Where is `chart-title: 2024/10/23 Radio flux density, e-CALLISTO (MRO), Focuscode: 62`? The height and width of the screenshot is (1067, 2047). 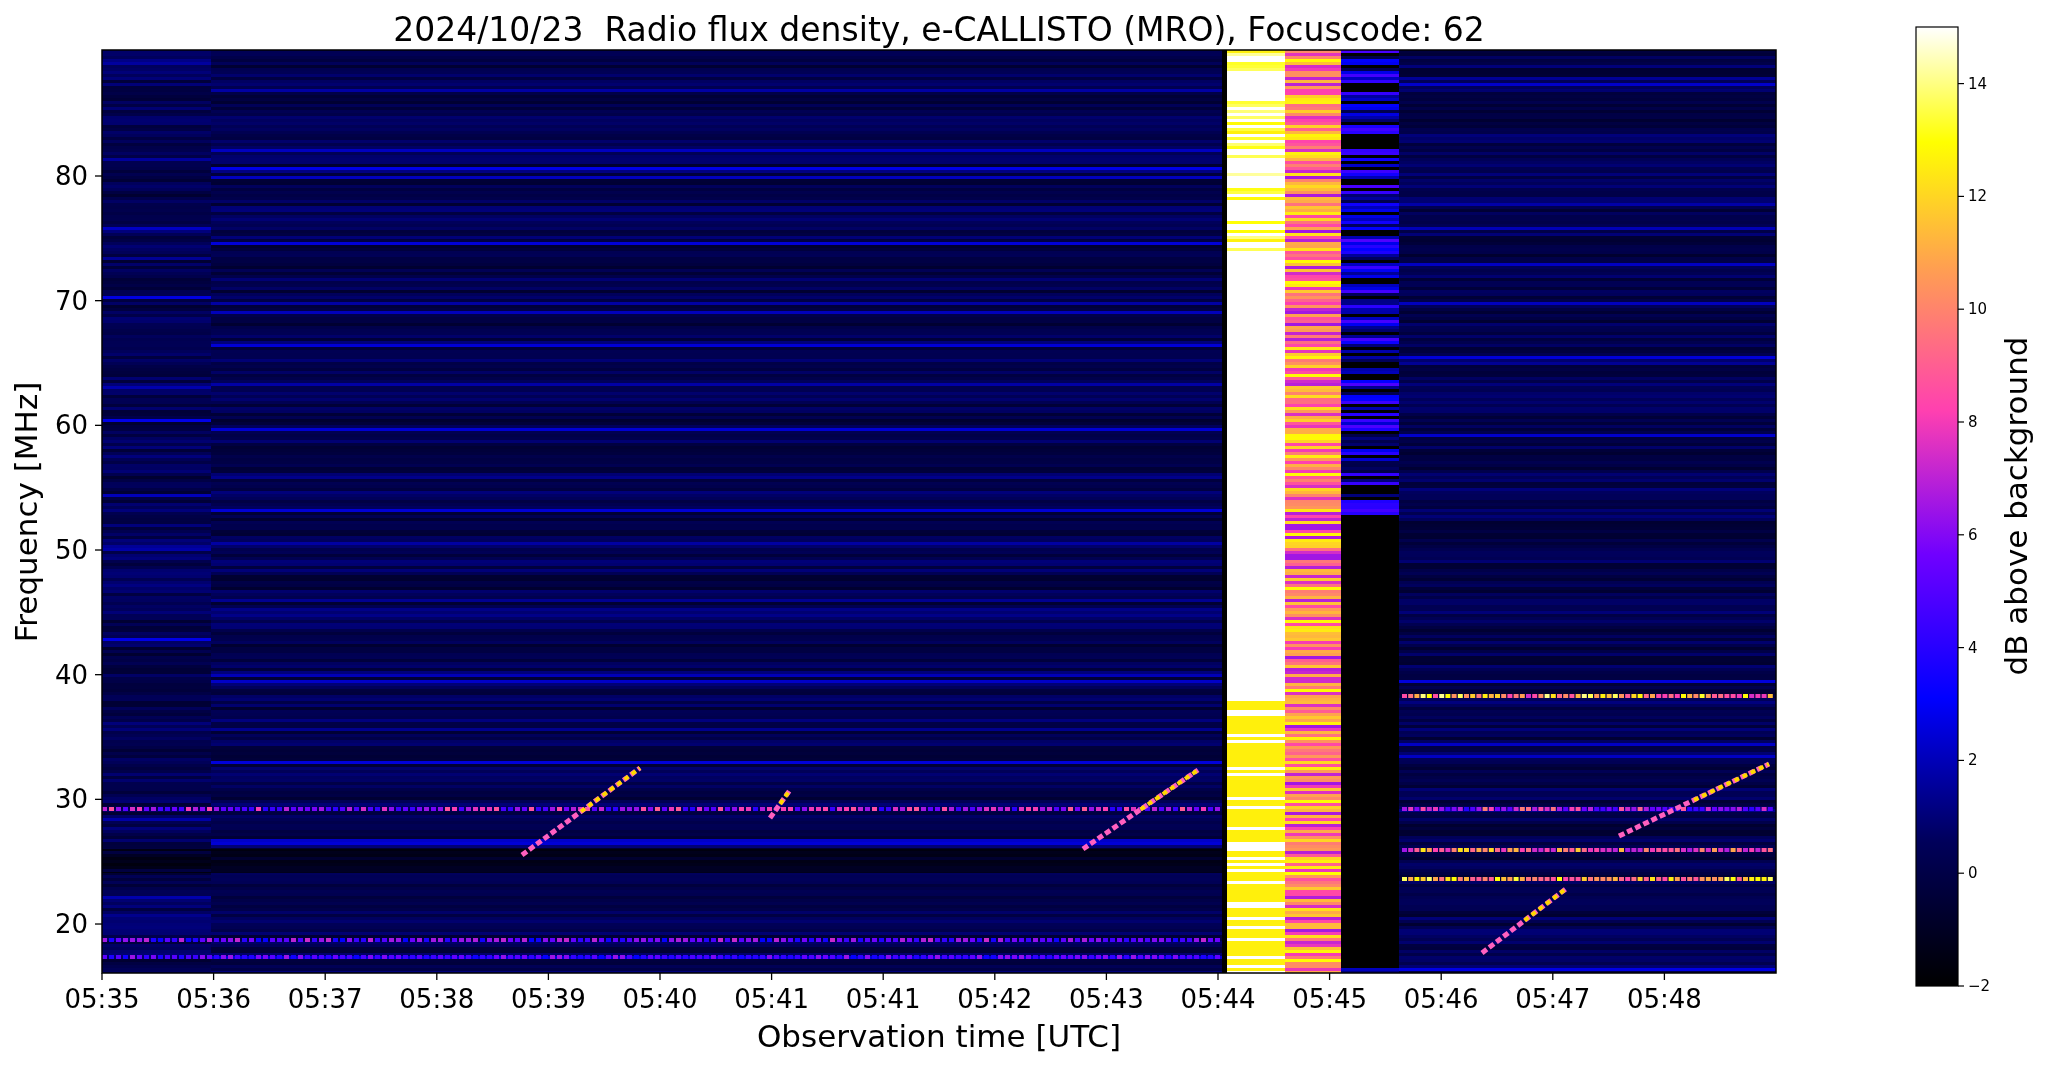
chart-title: 2024/10/23 Radio flux density, e-CALLISTO (MRO), Focuscode: 62 is located at coordinates (939, 29).